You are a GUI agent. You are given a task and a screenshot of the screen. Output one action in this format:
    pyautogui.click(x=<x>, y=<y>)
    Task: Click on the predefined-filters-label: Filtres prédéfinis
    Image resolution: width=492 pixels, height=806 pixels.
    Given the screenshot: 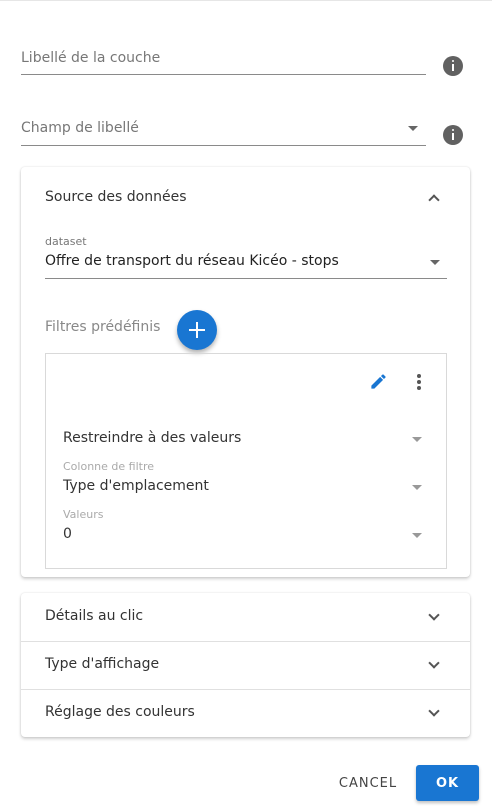 What is the action you would take?
    pyautogui.click(x=103, y=327)
    